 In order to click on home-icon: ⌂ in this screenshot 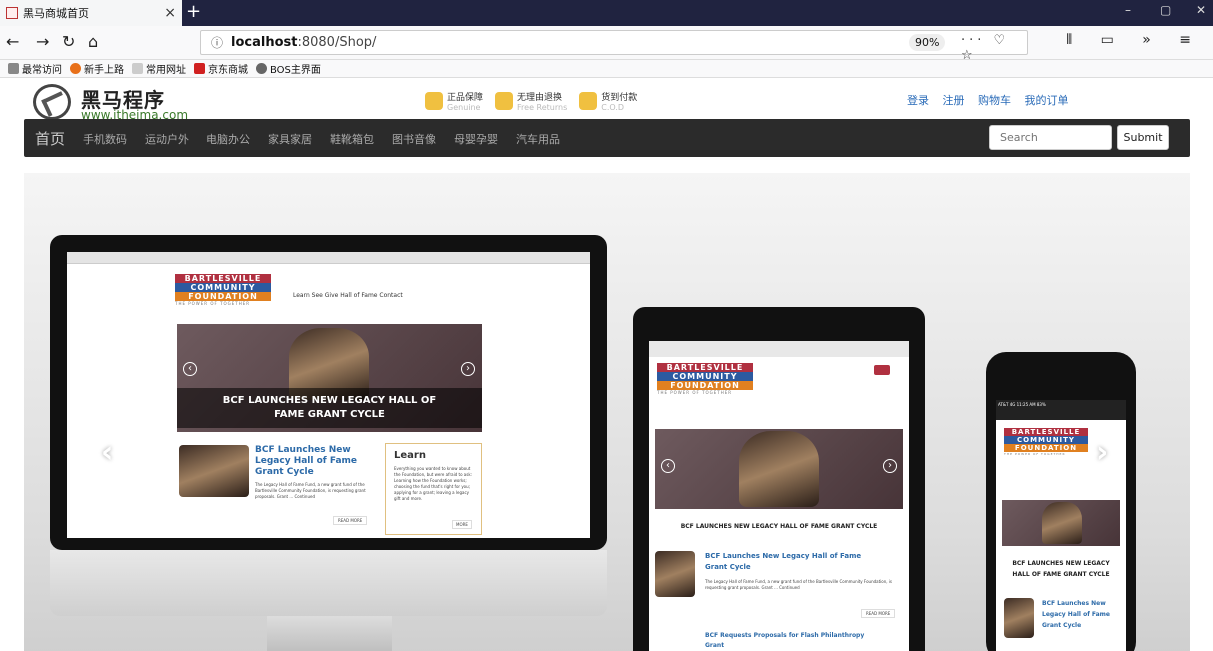, I will do `click(93, 41)`.